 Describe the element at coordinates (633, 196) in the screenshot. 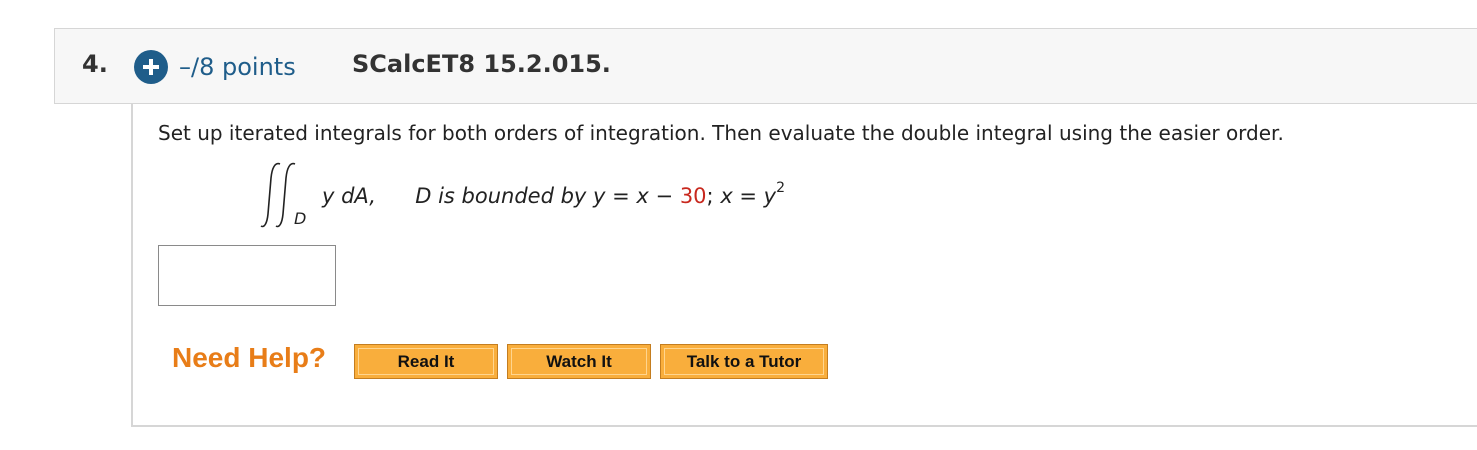

I see `equation-1-lhs: y = x −` at that location.